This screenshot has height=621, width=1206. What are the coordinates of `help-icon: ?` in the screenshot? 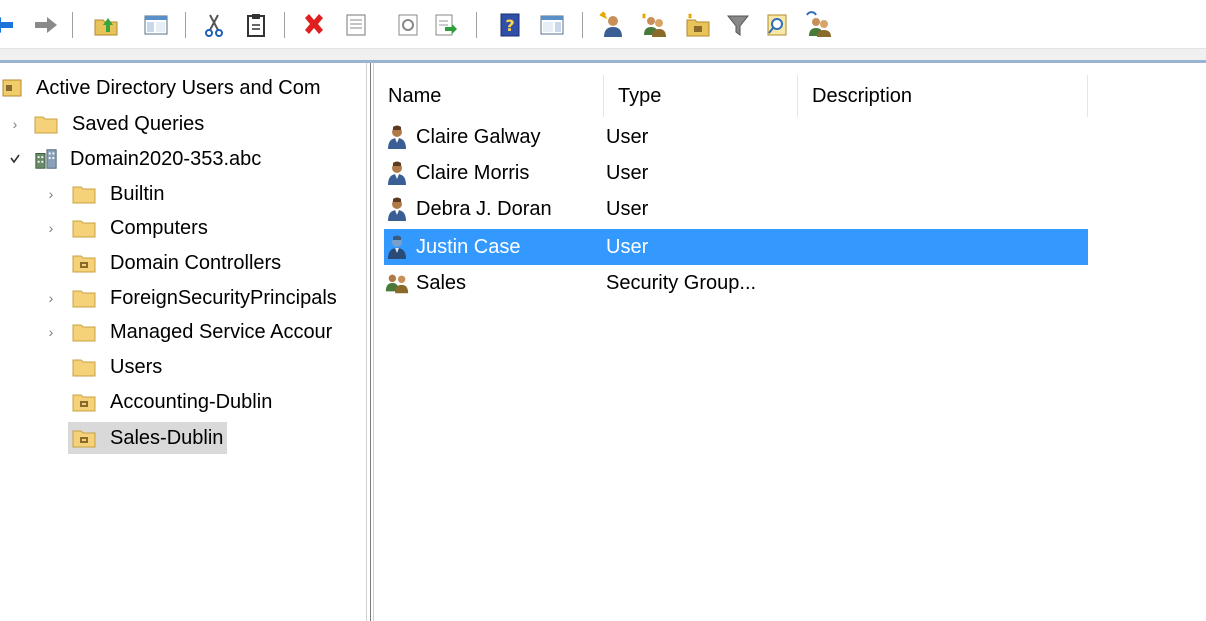 It's located at (510, 25).